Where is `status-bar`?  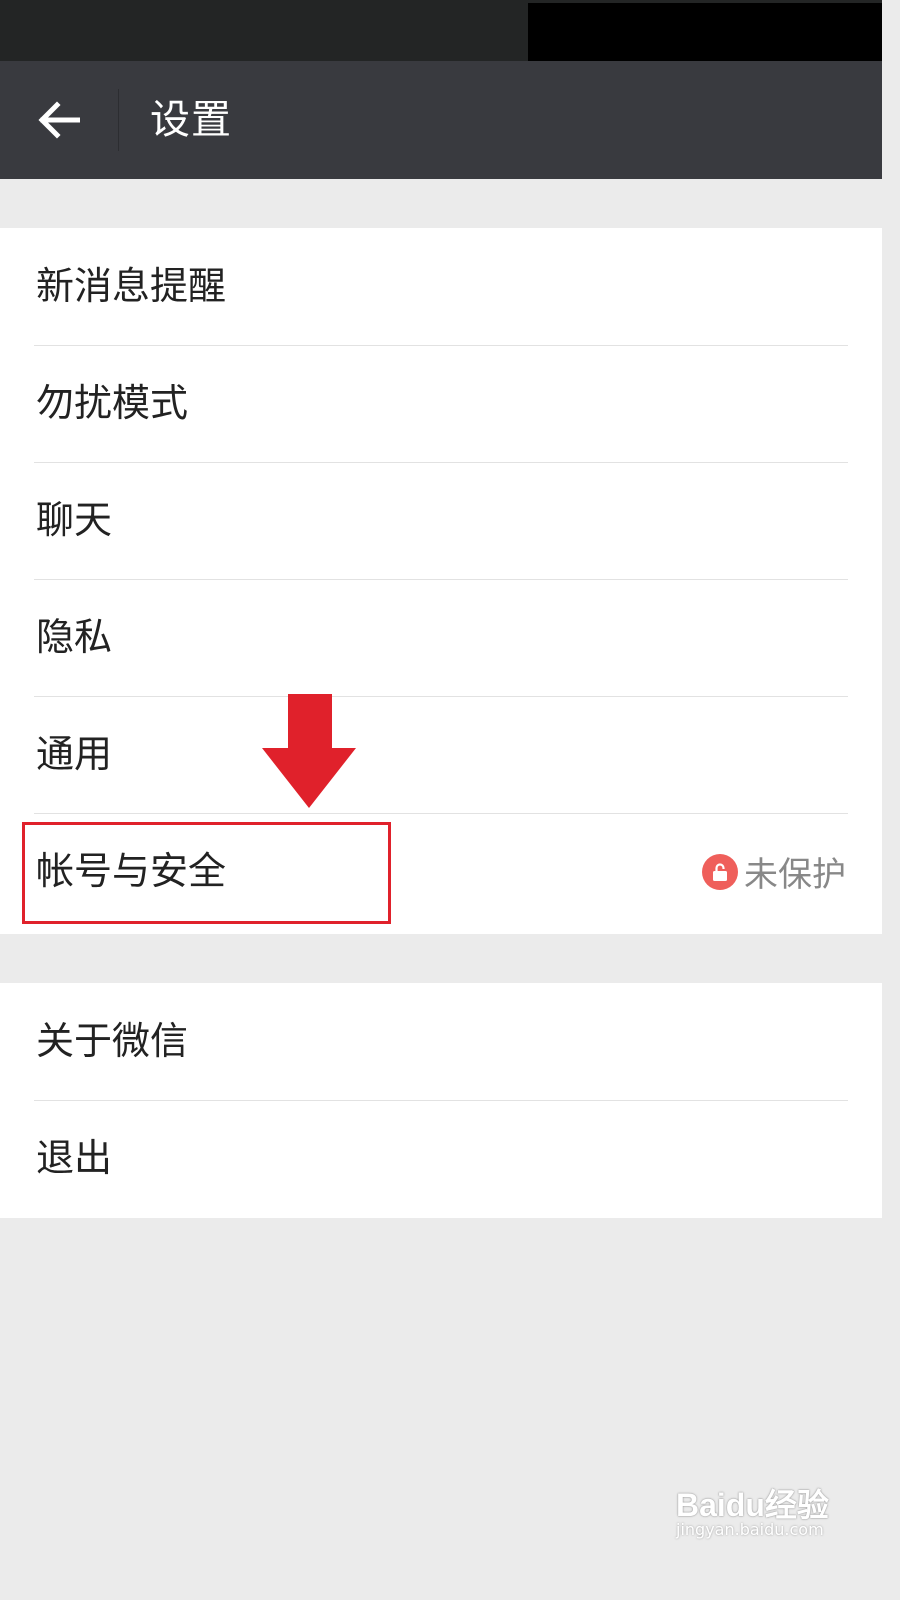 status-bar is located at coordinates (441, 30).